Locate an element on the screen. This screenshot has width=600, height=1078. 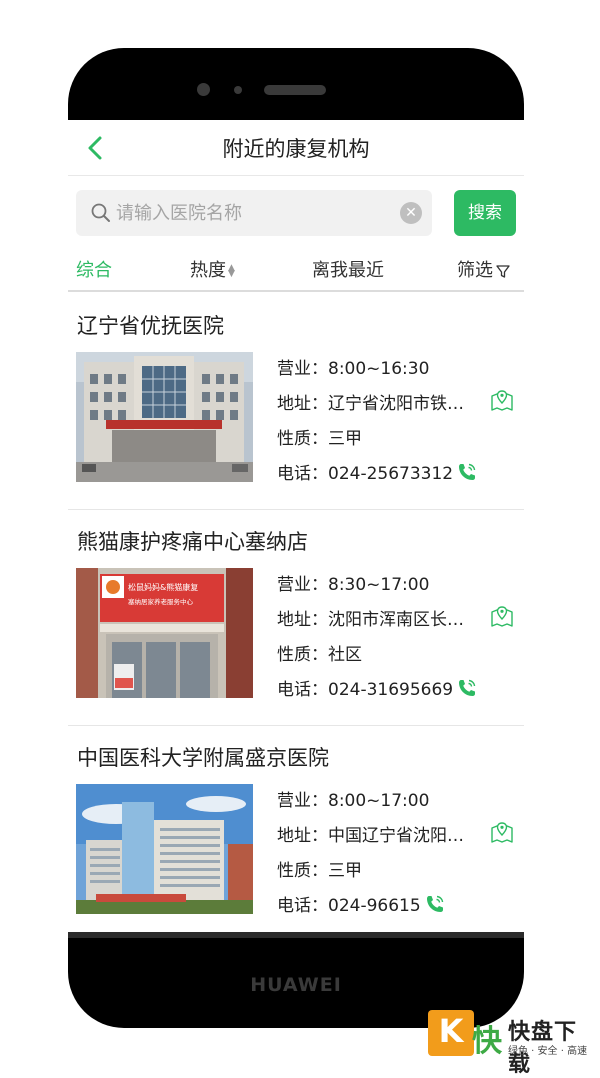
proximity-sensor is located at coordinates (238, 90).